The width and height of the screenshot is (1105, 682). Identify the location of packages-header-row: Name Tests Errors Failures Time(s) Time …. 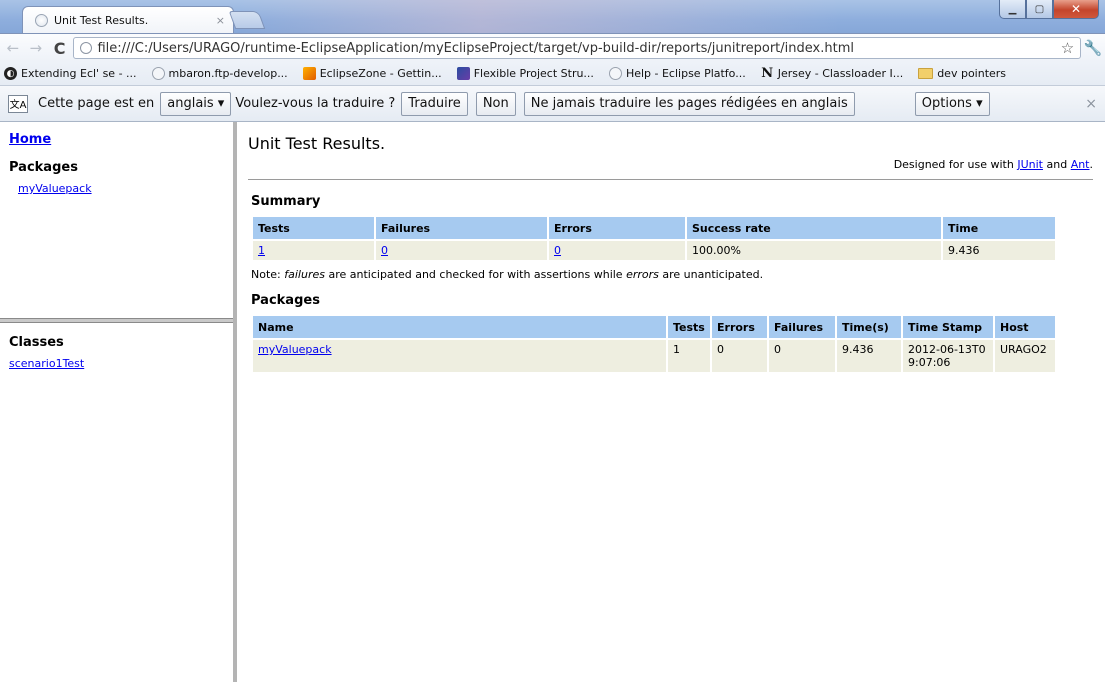
(654, 327).